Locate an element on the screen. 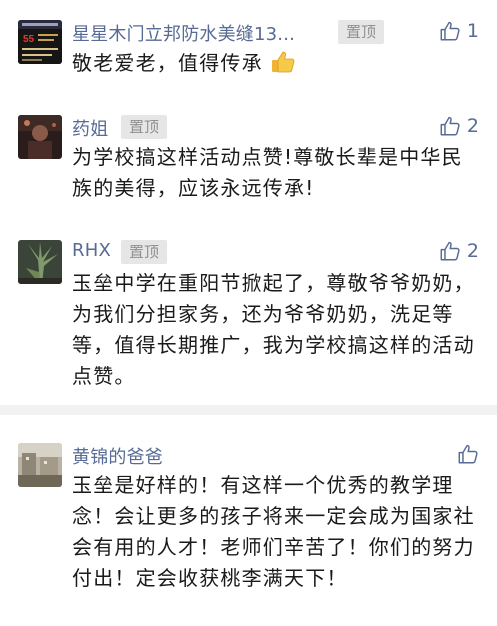  like-button: 1 is located at coordinates (459, 31).